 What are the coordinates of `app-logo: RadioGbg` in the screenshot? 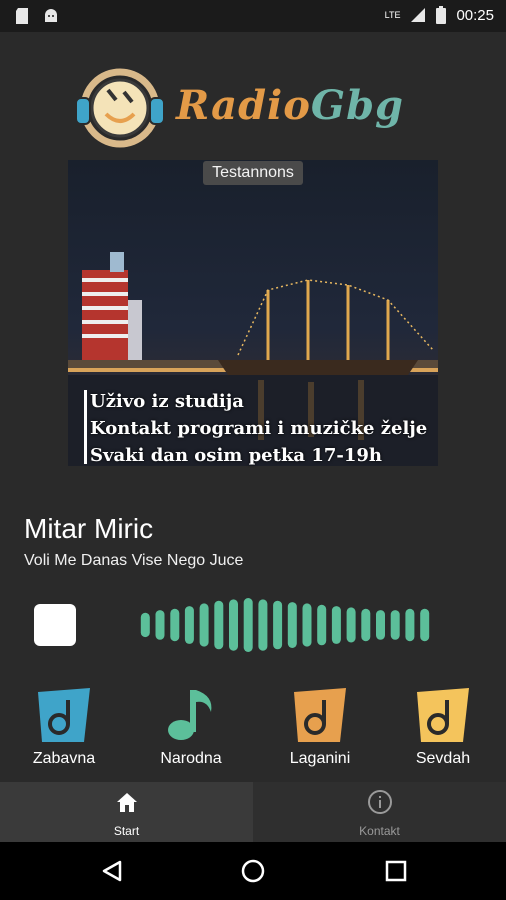 It's located at (255, 107).